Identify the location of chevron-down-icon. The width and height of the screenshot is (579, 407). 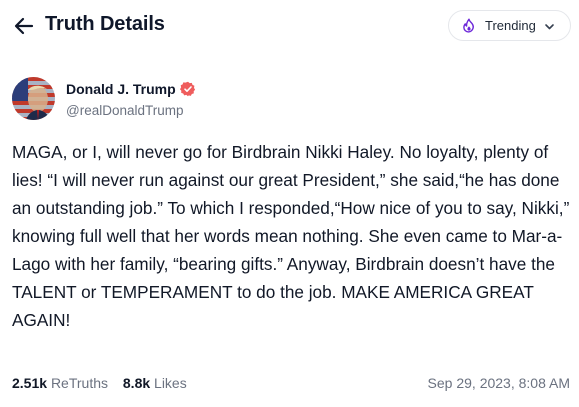
(549, 26).